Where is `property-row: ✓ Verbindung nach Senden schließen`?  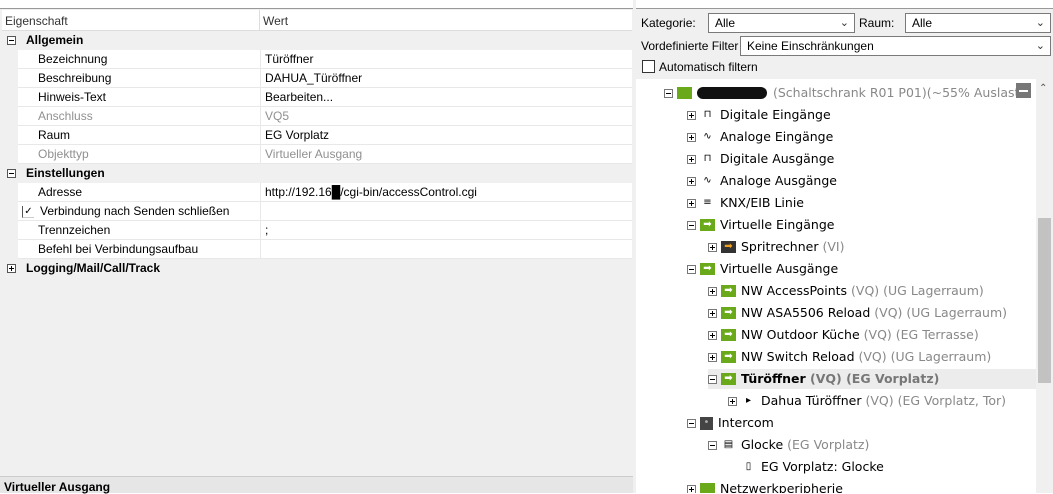 property-row: ✓ Verbindung nach Senden schließen is located at coordinates (317, 211).